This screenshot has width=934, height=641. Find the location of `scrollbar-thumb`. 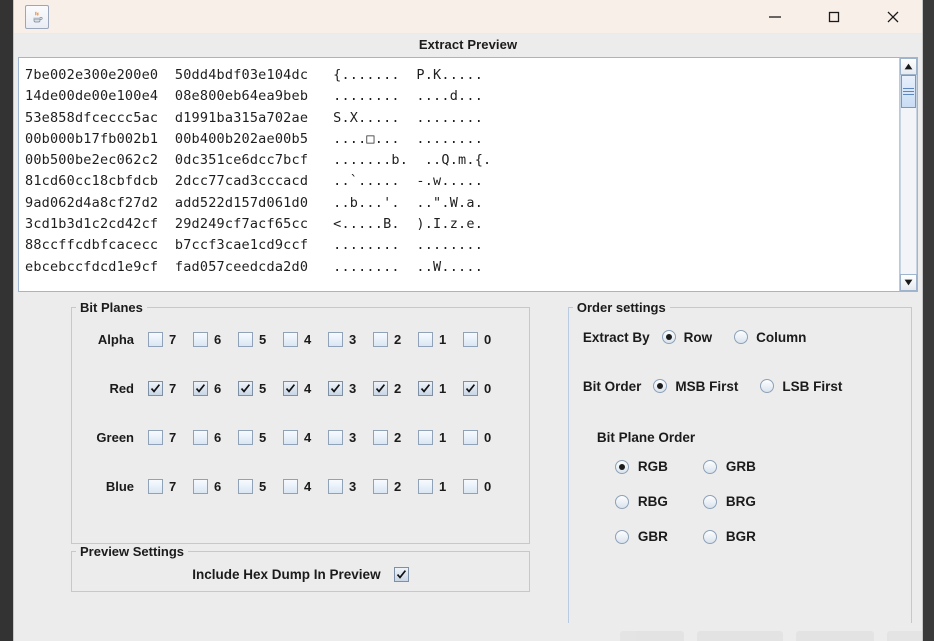

scrollbar-thumb is located at coordinates (908, 91).